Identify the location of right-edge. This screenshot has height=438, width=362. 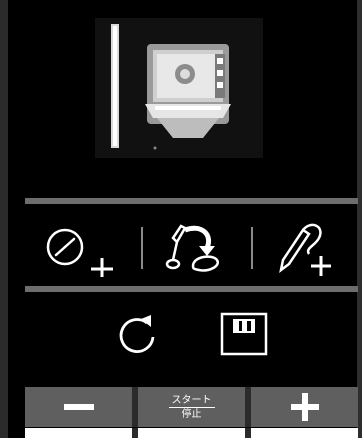
(359, 219).